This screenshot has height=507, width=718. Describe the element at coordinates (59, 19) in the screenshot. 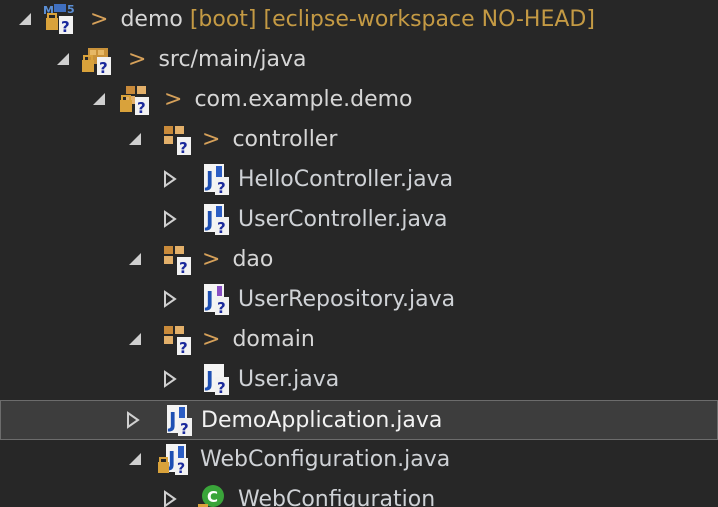

I see `maven-project-icon: M 5 ?` at that location.